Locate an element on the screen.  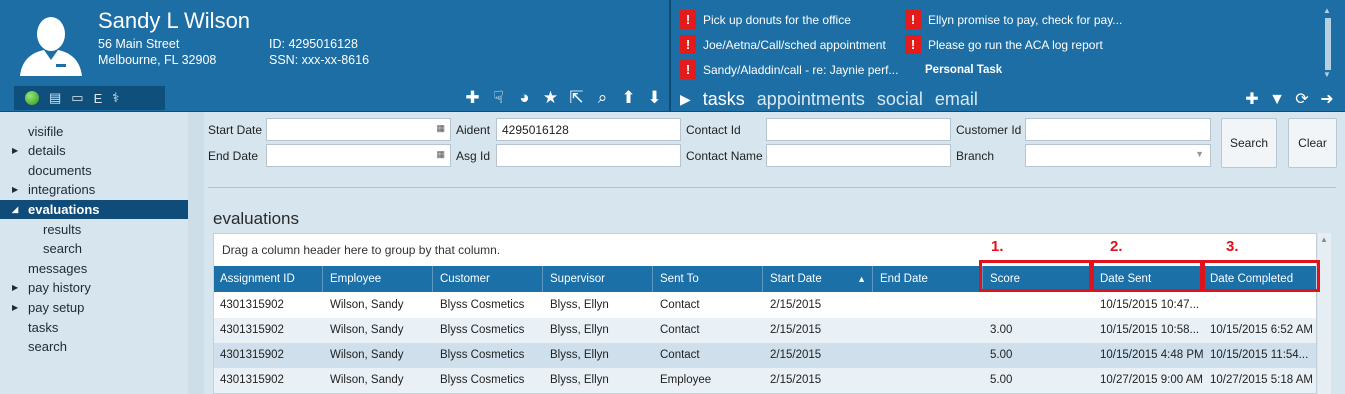
column-sent-to: Sent To is located at coordinates (708, 279).